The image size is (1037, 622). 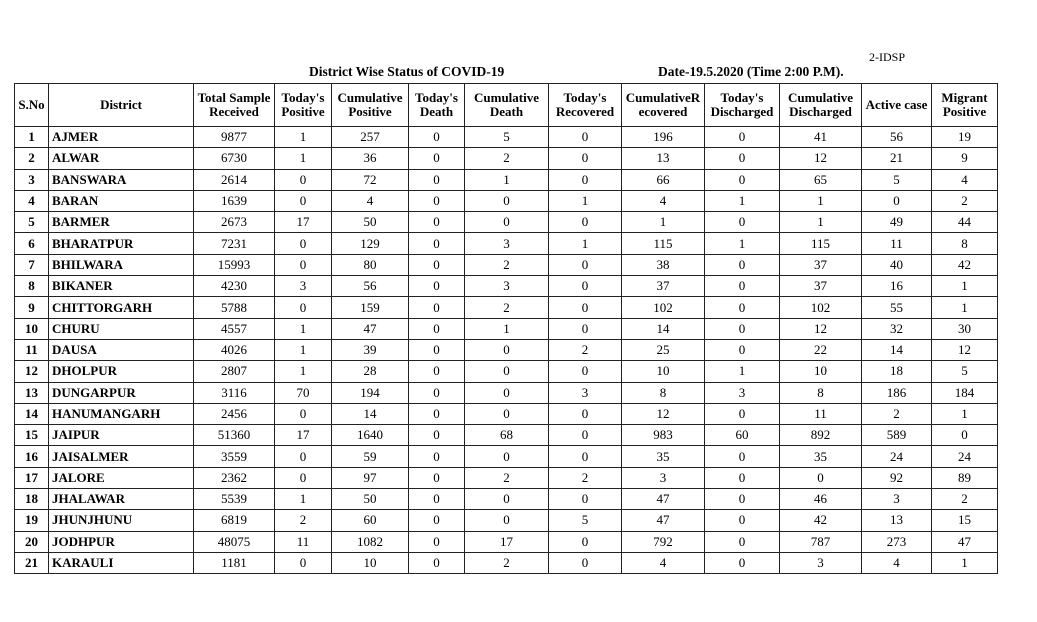 What do you see at coordinates (663, 328) in the screenshot?
I see `cell-cumulative-recovered: 14` at bounding box center [663, 328].